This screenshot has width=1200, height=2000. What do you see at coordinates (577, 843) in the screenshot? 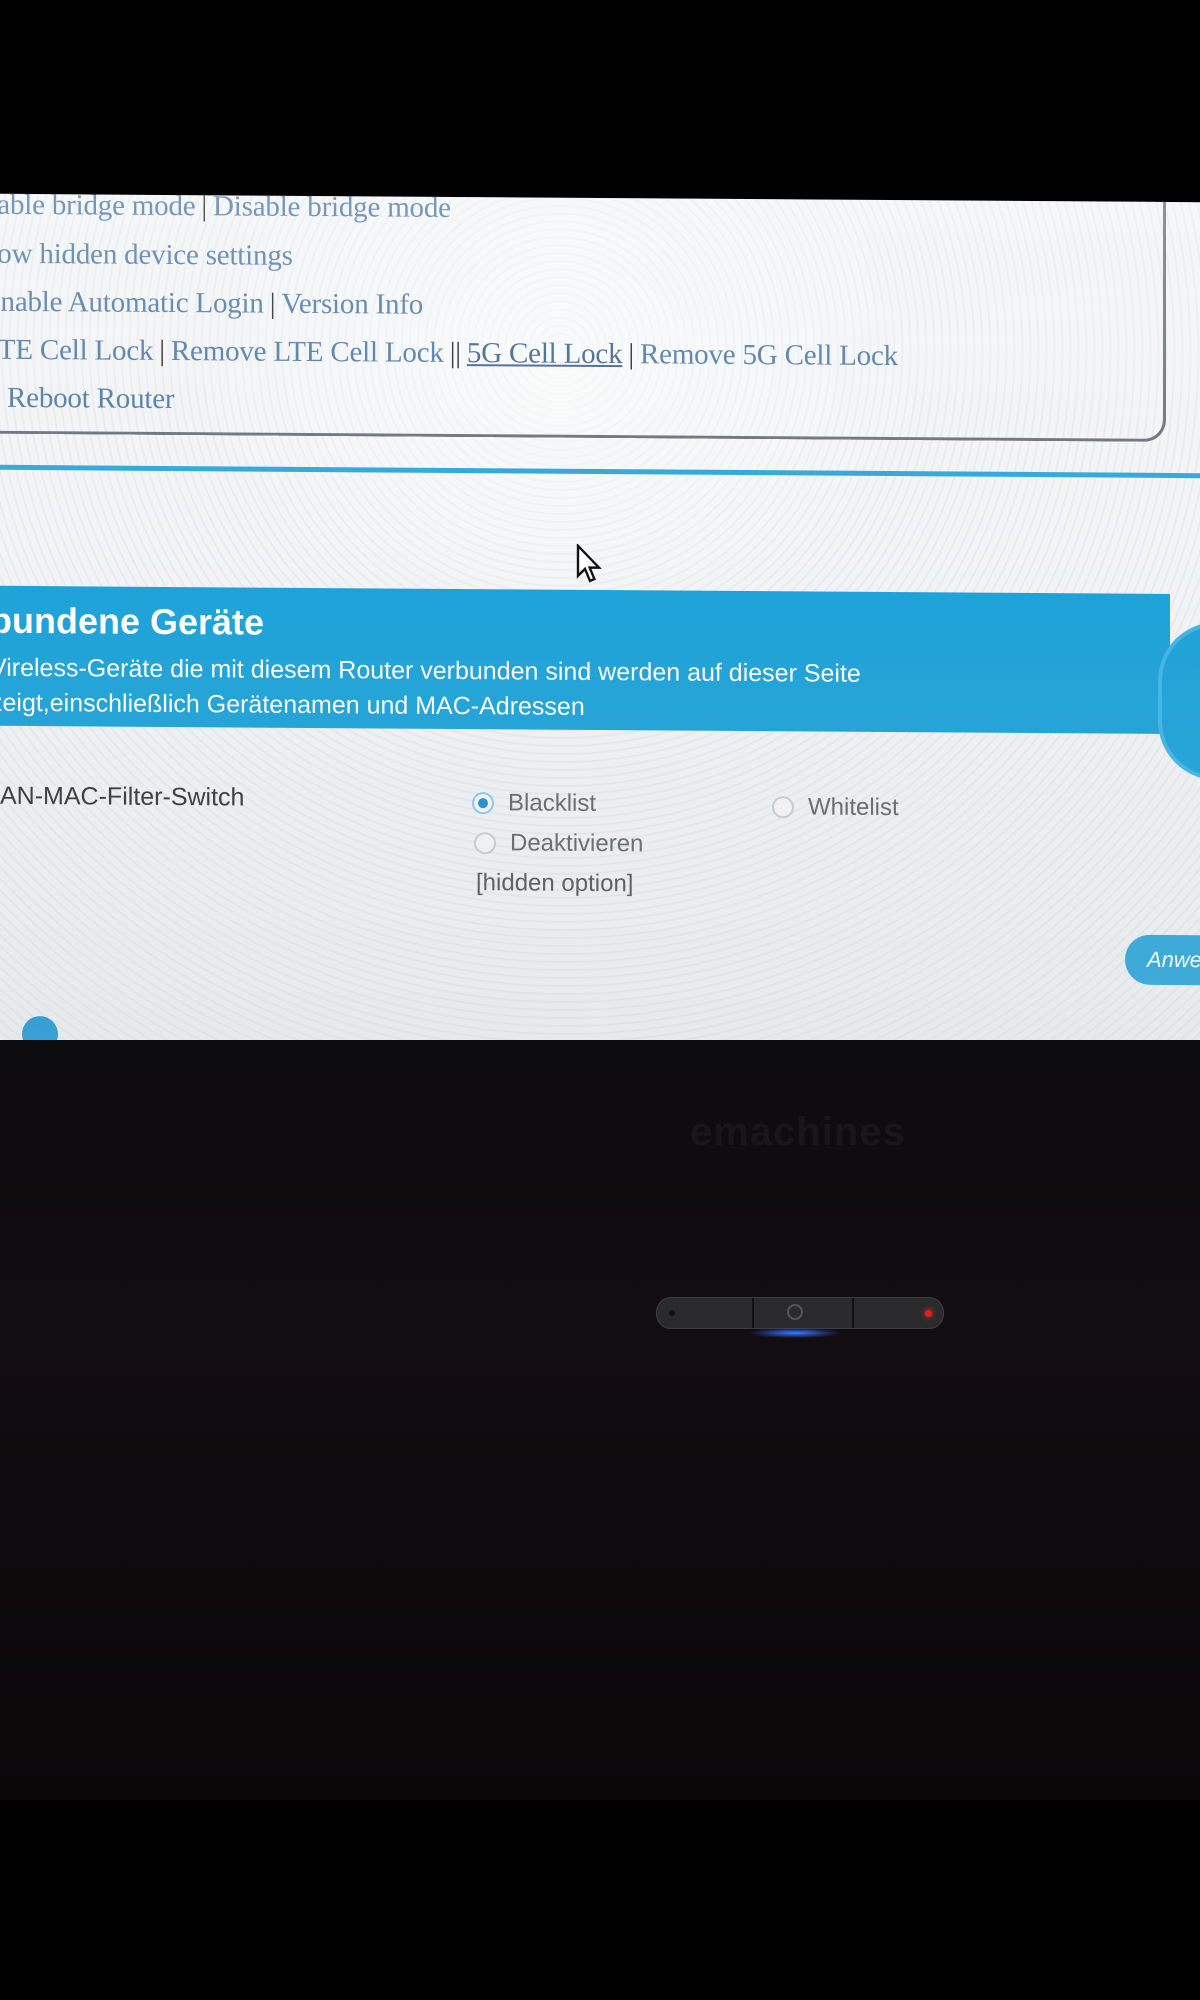
I see `radio-label-deaktivieren: Deaktivieren` at bounding box center [577, 843].